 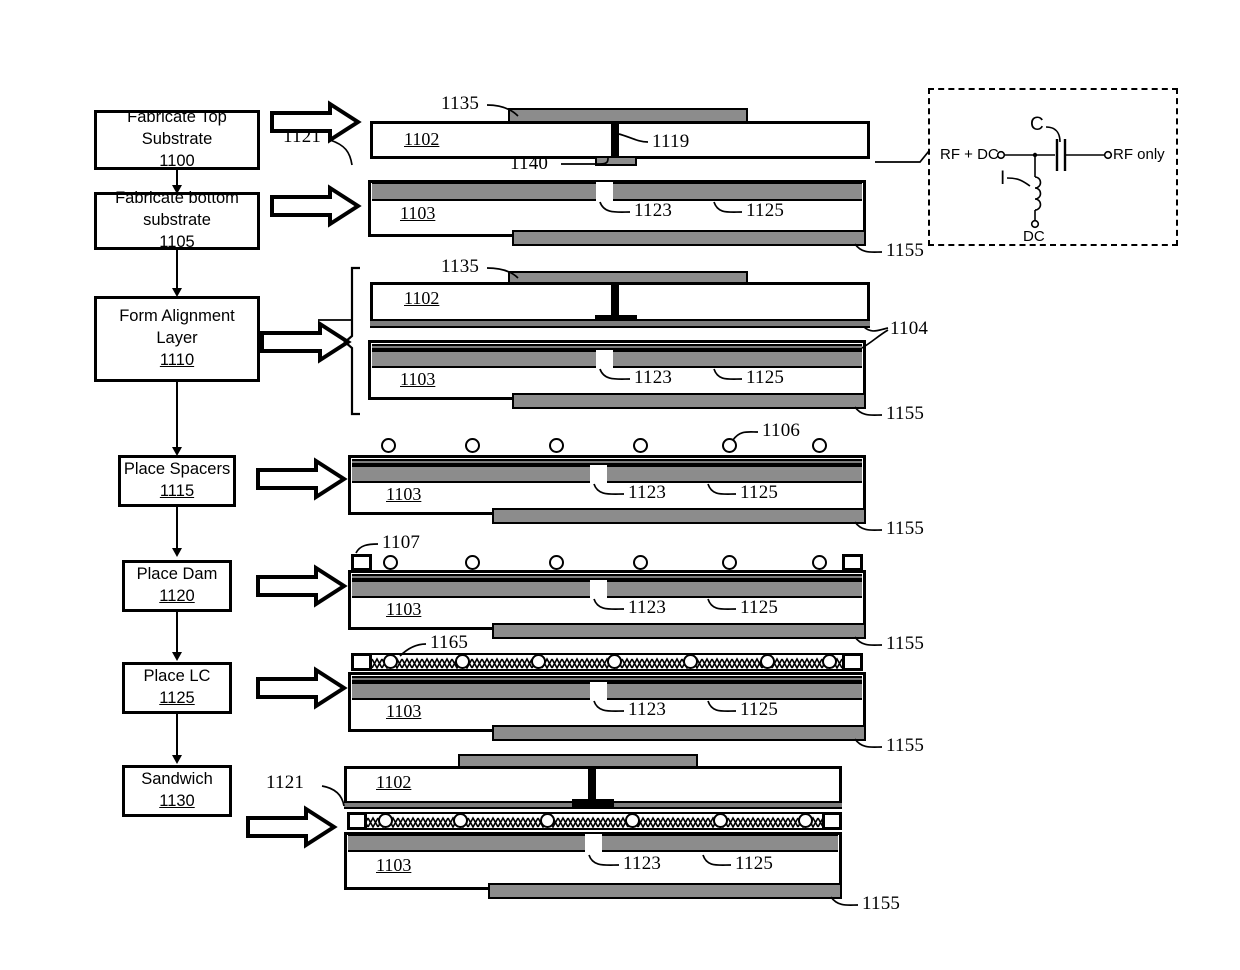 What do you see at coordinates (529, 163) in the screenshot?
I see `numeral-1140: 1140` at bounding box center [529, 163].